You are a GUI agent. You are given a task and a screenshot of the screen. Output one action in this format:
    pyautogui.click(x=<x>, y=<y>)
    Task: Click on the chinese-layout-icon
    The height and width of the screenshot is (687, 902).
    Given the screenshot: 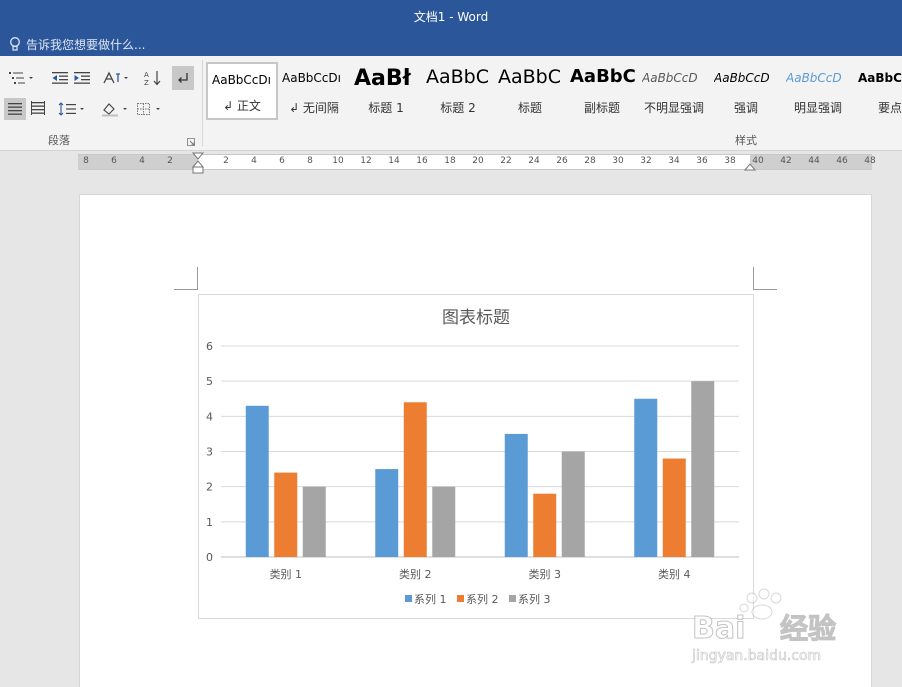 What is the action you would take?
    pyautogui.click(x=116, y=78)
    